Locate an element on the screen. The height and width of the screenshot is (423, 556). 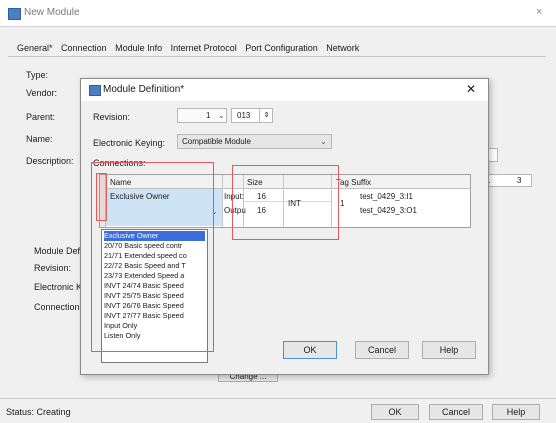
description-label: Description: is located at coordinates (50, 161).